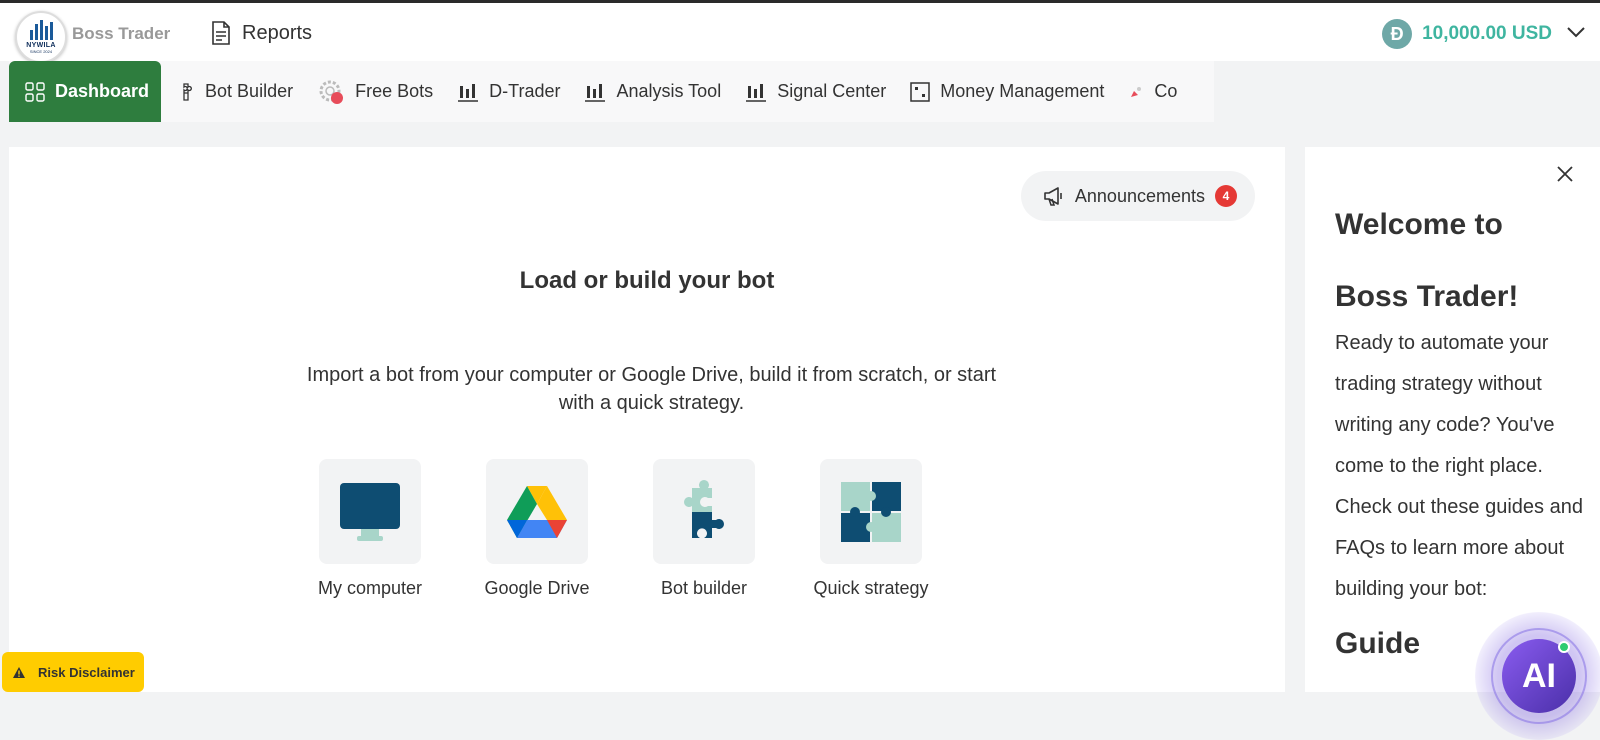 The width and height of the screenshot is (1600, 740). What do you see at coordinates (277, 32) in the screenshot?
I see `reports-label: Reports` at bounding box center [277, 32].